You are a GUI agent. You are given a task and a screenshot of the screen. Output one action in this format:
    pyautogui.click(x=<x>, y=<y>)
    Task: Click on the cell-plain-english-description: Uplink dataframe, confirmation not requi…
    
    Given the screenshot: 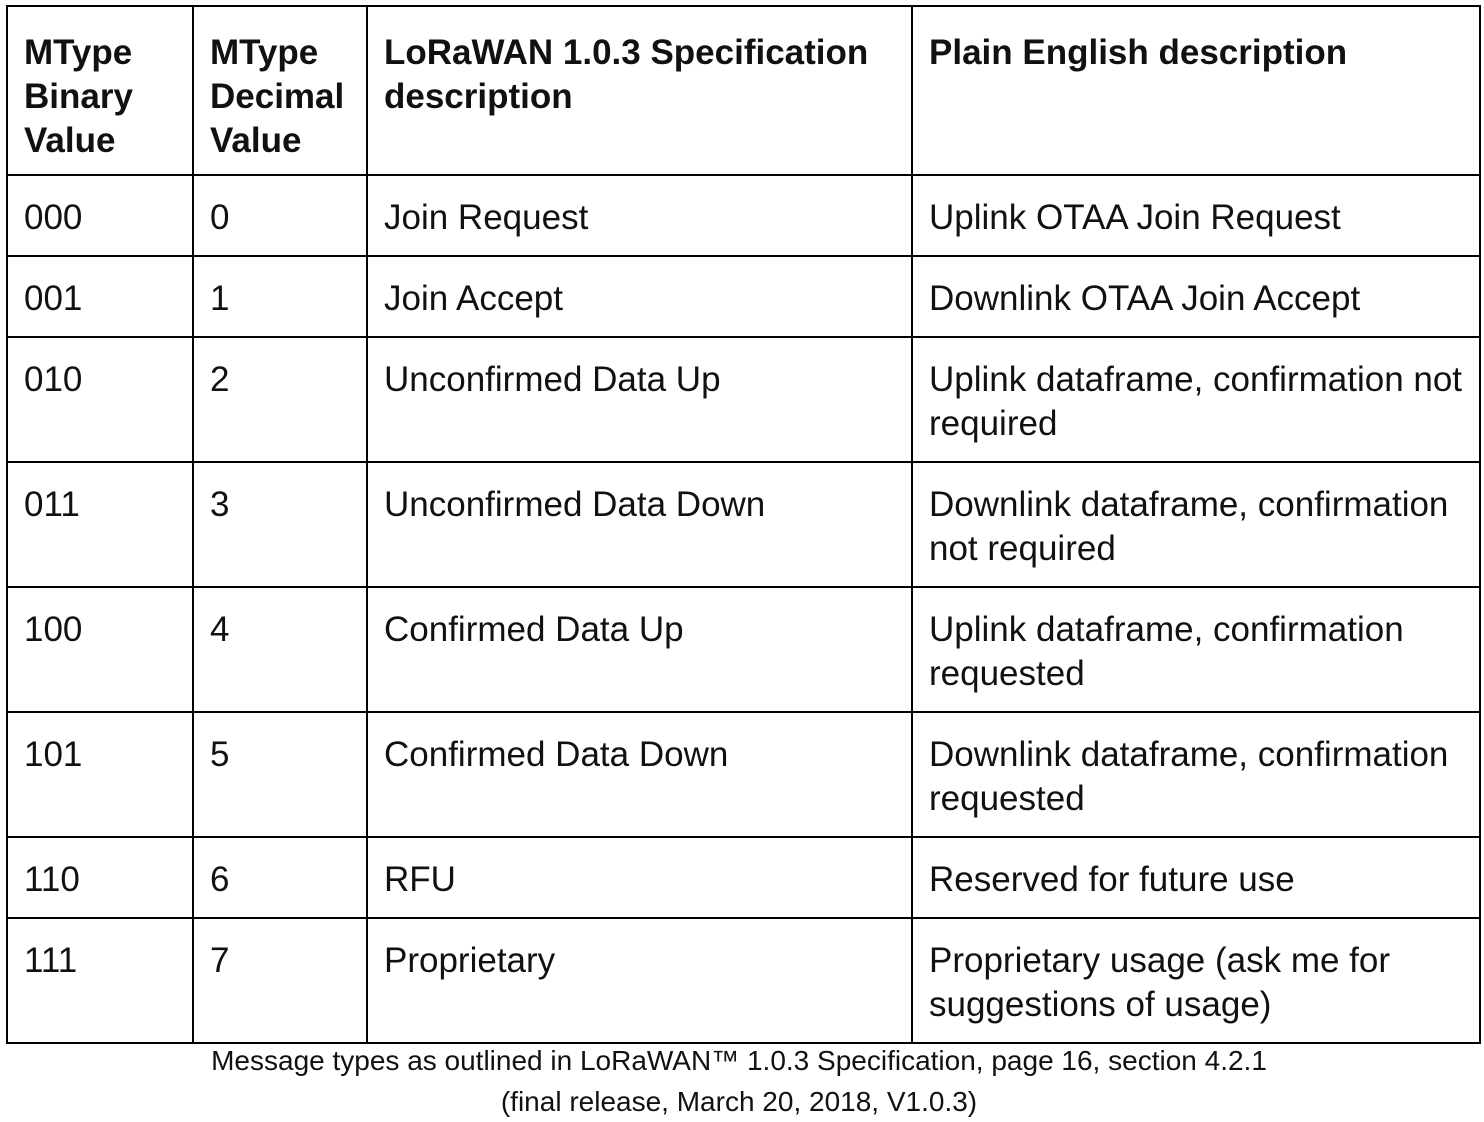 What is the action you would take?
    pyautogui.click(x=1196, y=399)
    